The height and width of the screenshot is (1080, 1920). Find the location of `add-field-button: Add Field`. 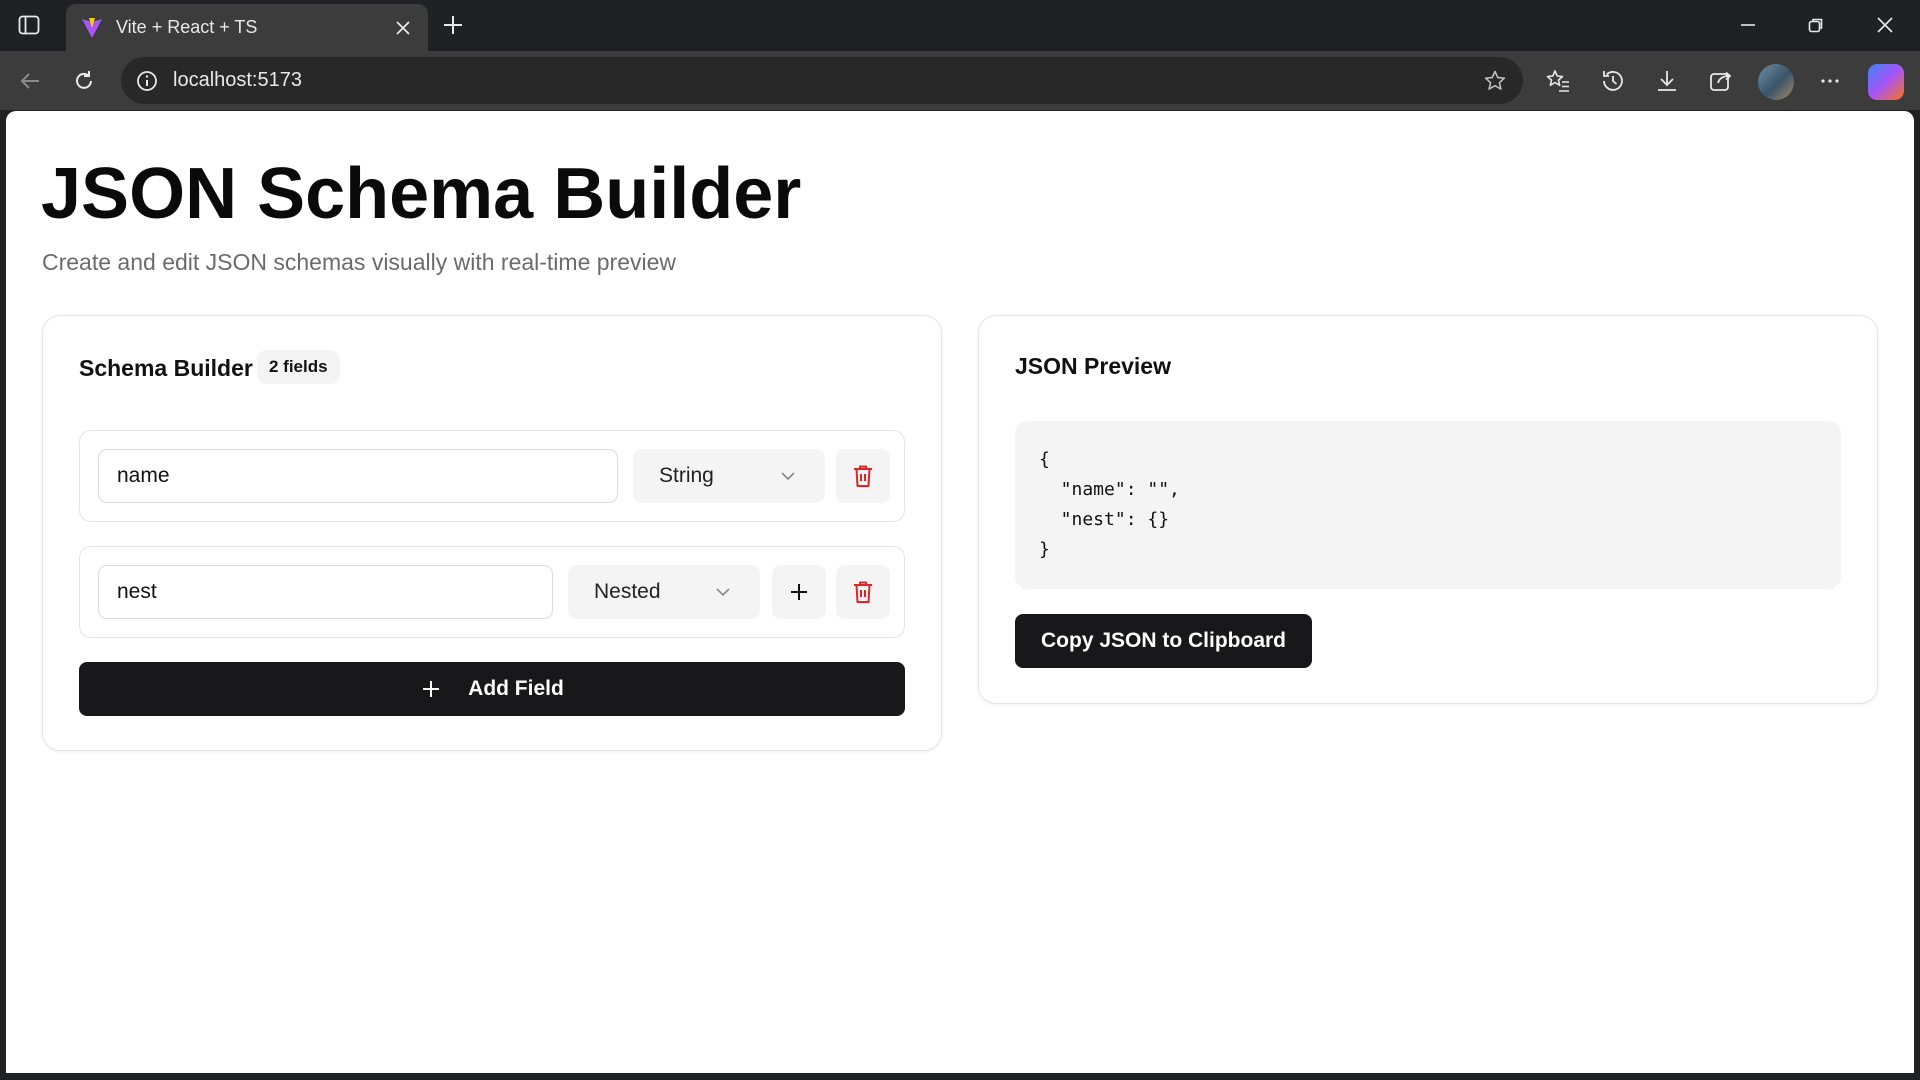

add-field-button: Add Field is located at coordinates (492, 689).